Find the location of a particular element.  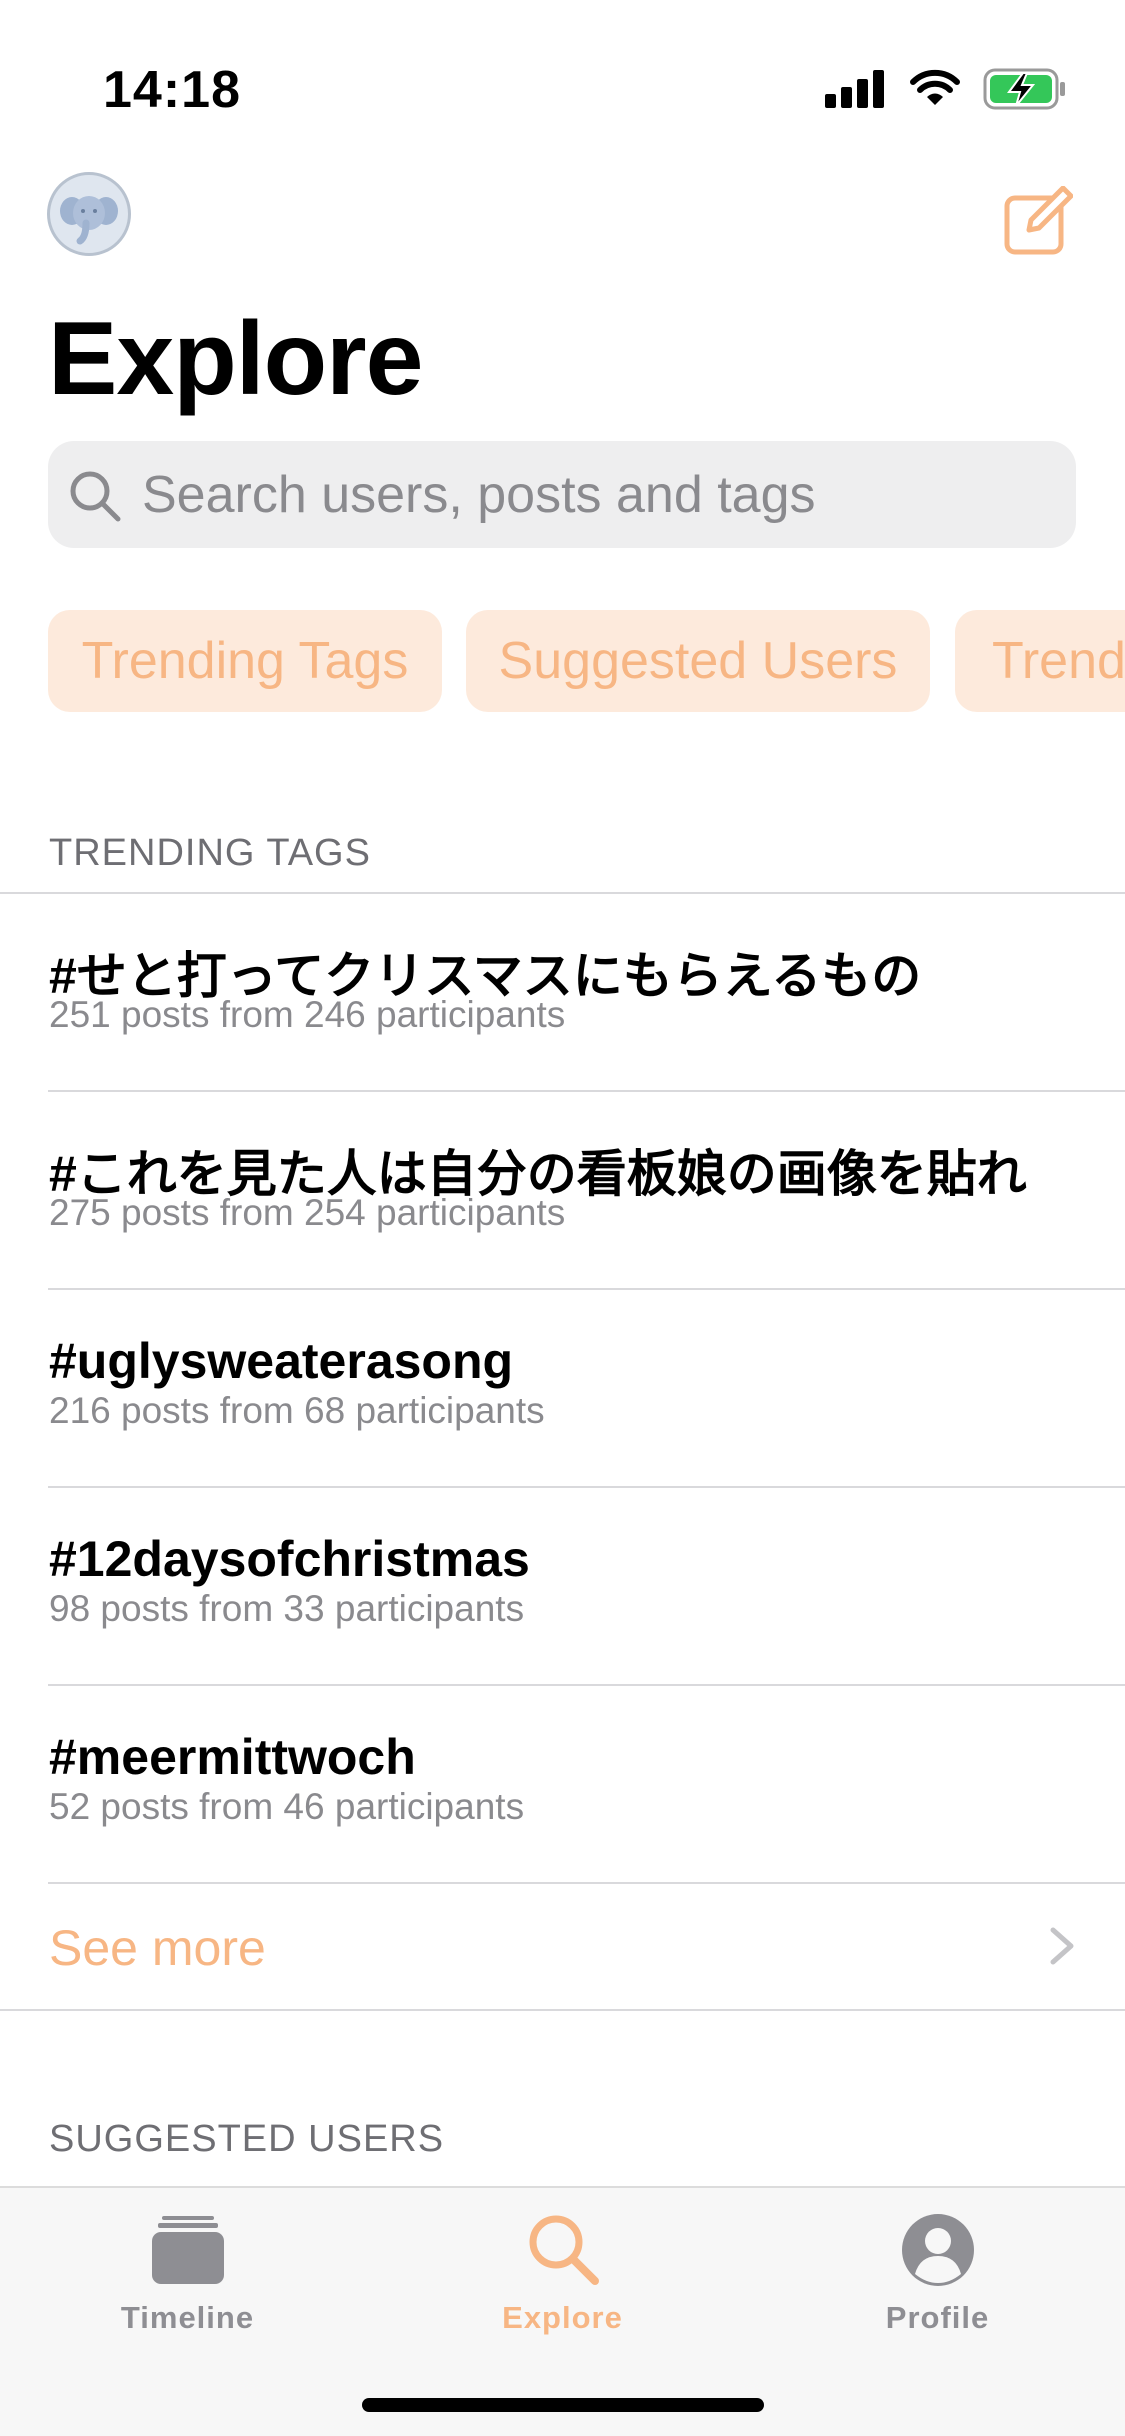

tab-label: Profile is located at coordinates (937, 2317).